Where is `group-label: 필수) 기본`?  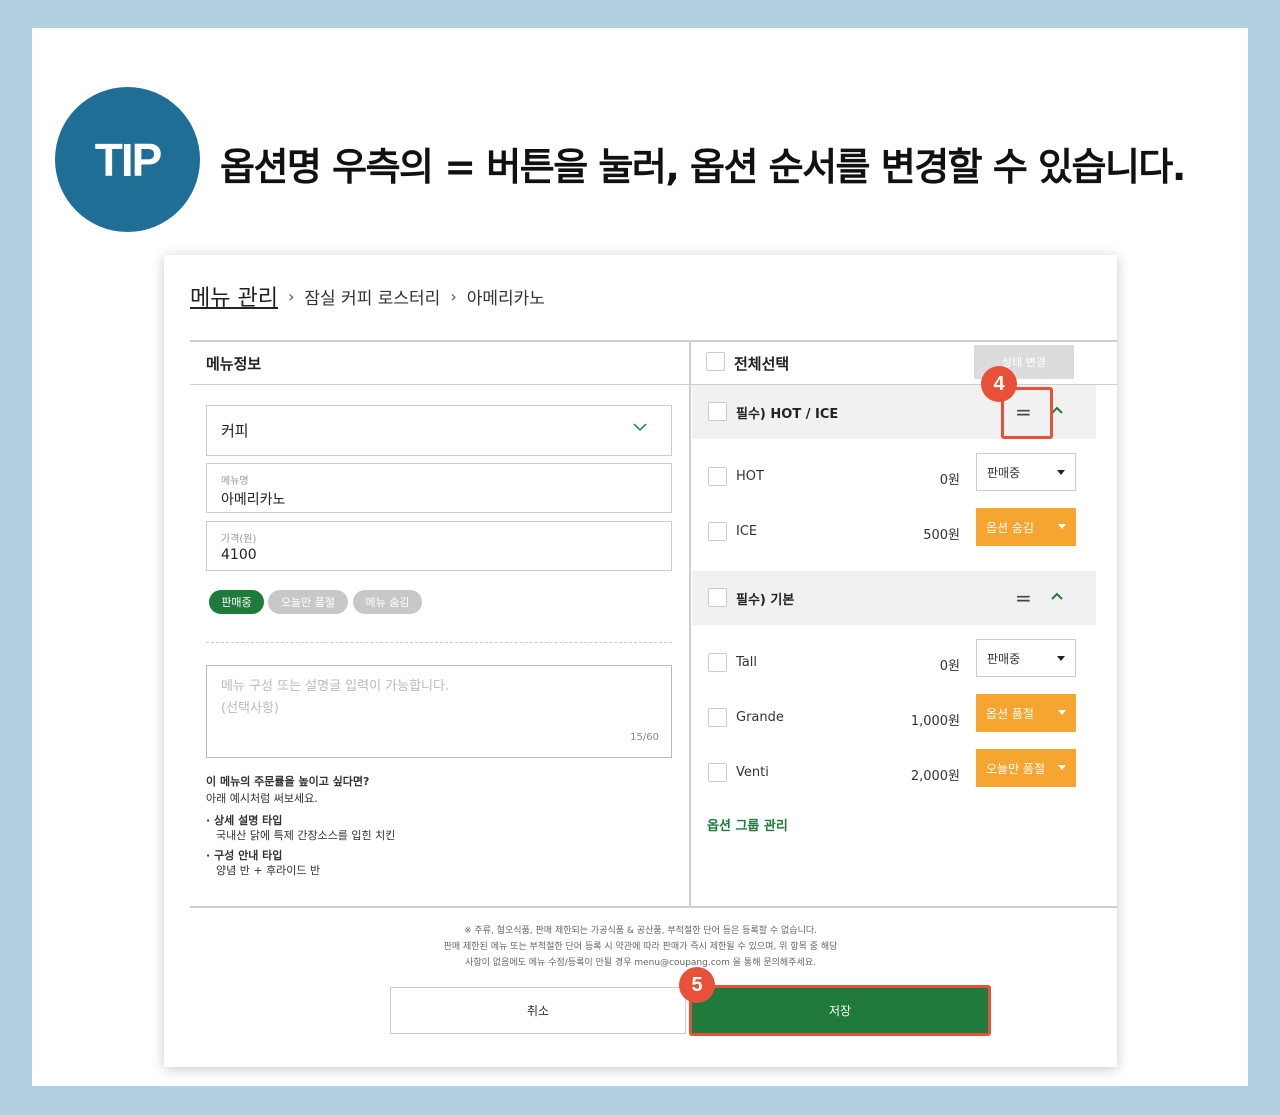 group-label: 필수) 기본 is located at coordinates (765, 600).